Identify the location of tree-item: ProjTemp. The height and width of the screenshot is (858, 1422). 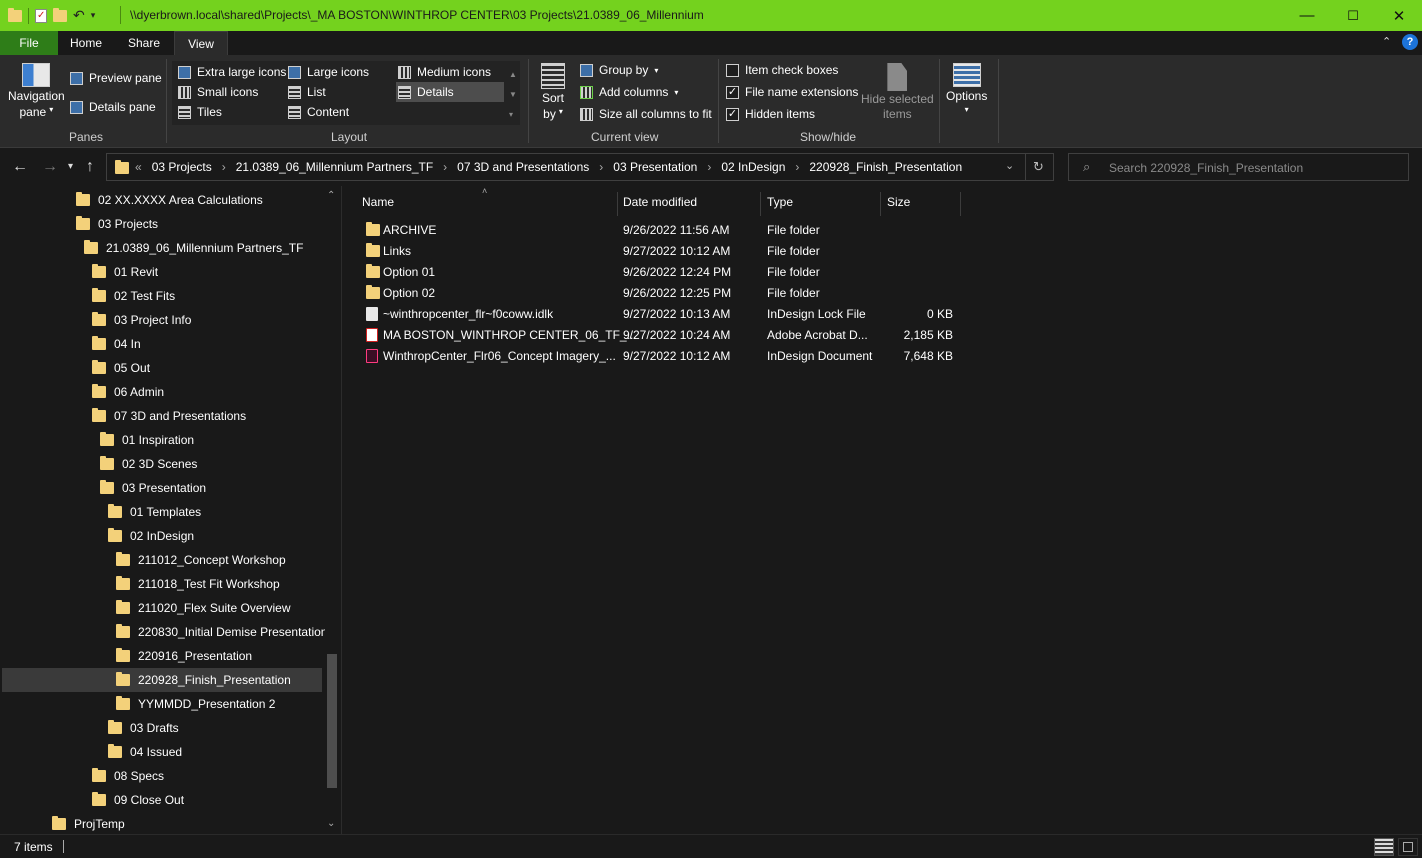
(88, 823).